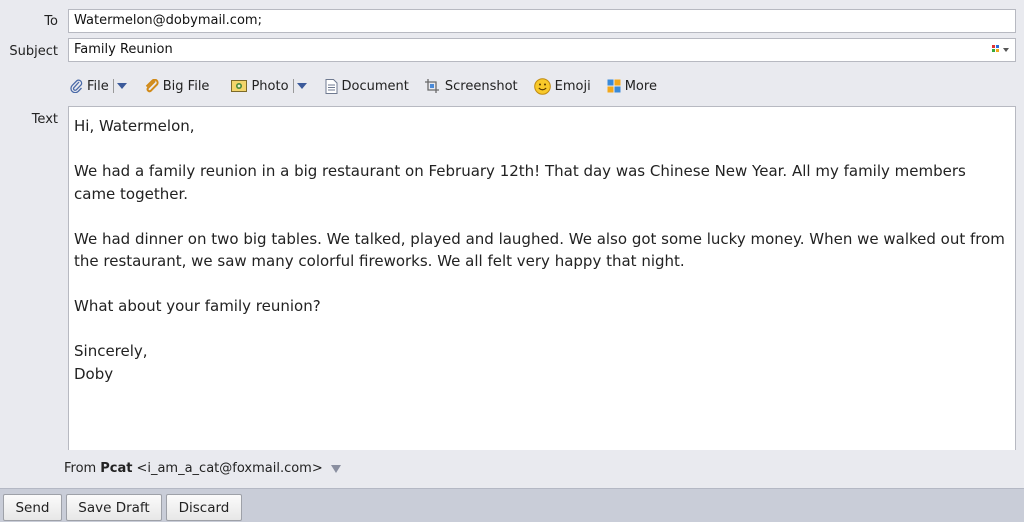 Image resolution: width=1024 pixels, height=522 pixels. I want to click on file-label: File, so click(98, 86).